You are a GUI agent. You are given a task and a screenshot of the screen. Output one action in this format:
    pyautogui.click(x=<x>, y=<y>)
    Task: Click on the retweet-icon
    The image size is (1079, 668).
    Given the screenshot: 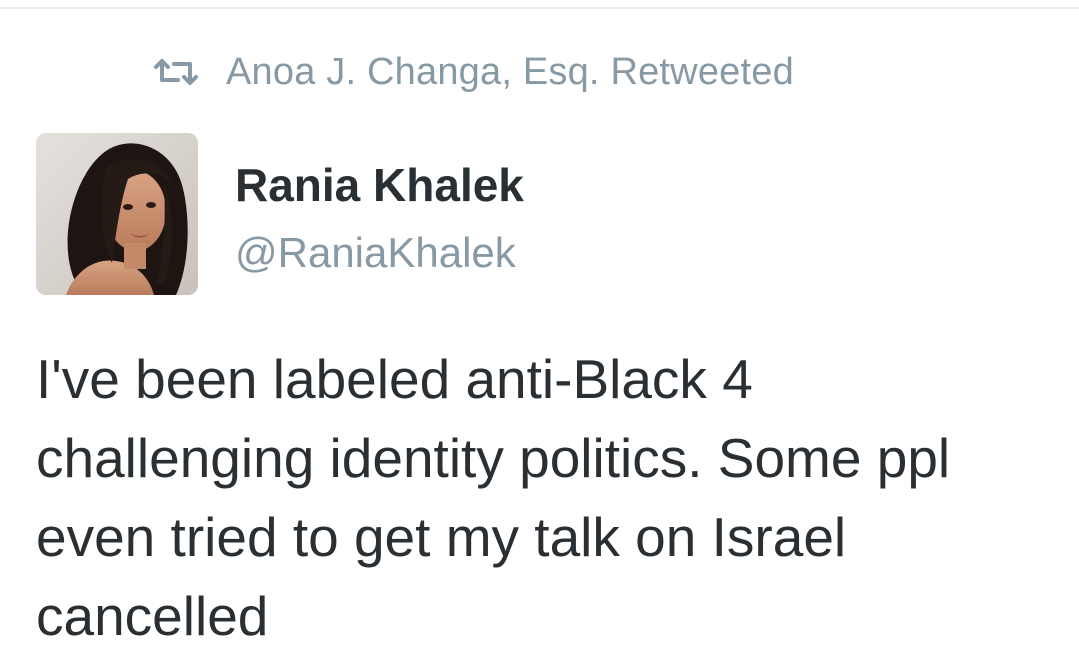 What is the action you would take?
    pyautogui.click(x=176, y=72)
    